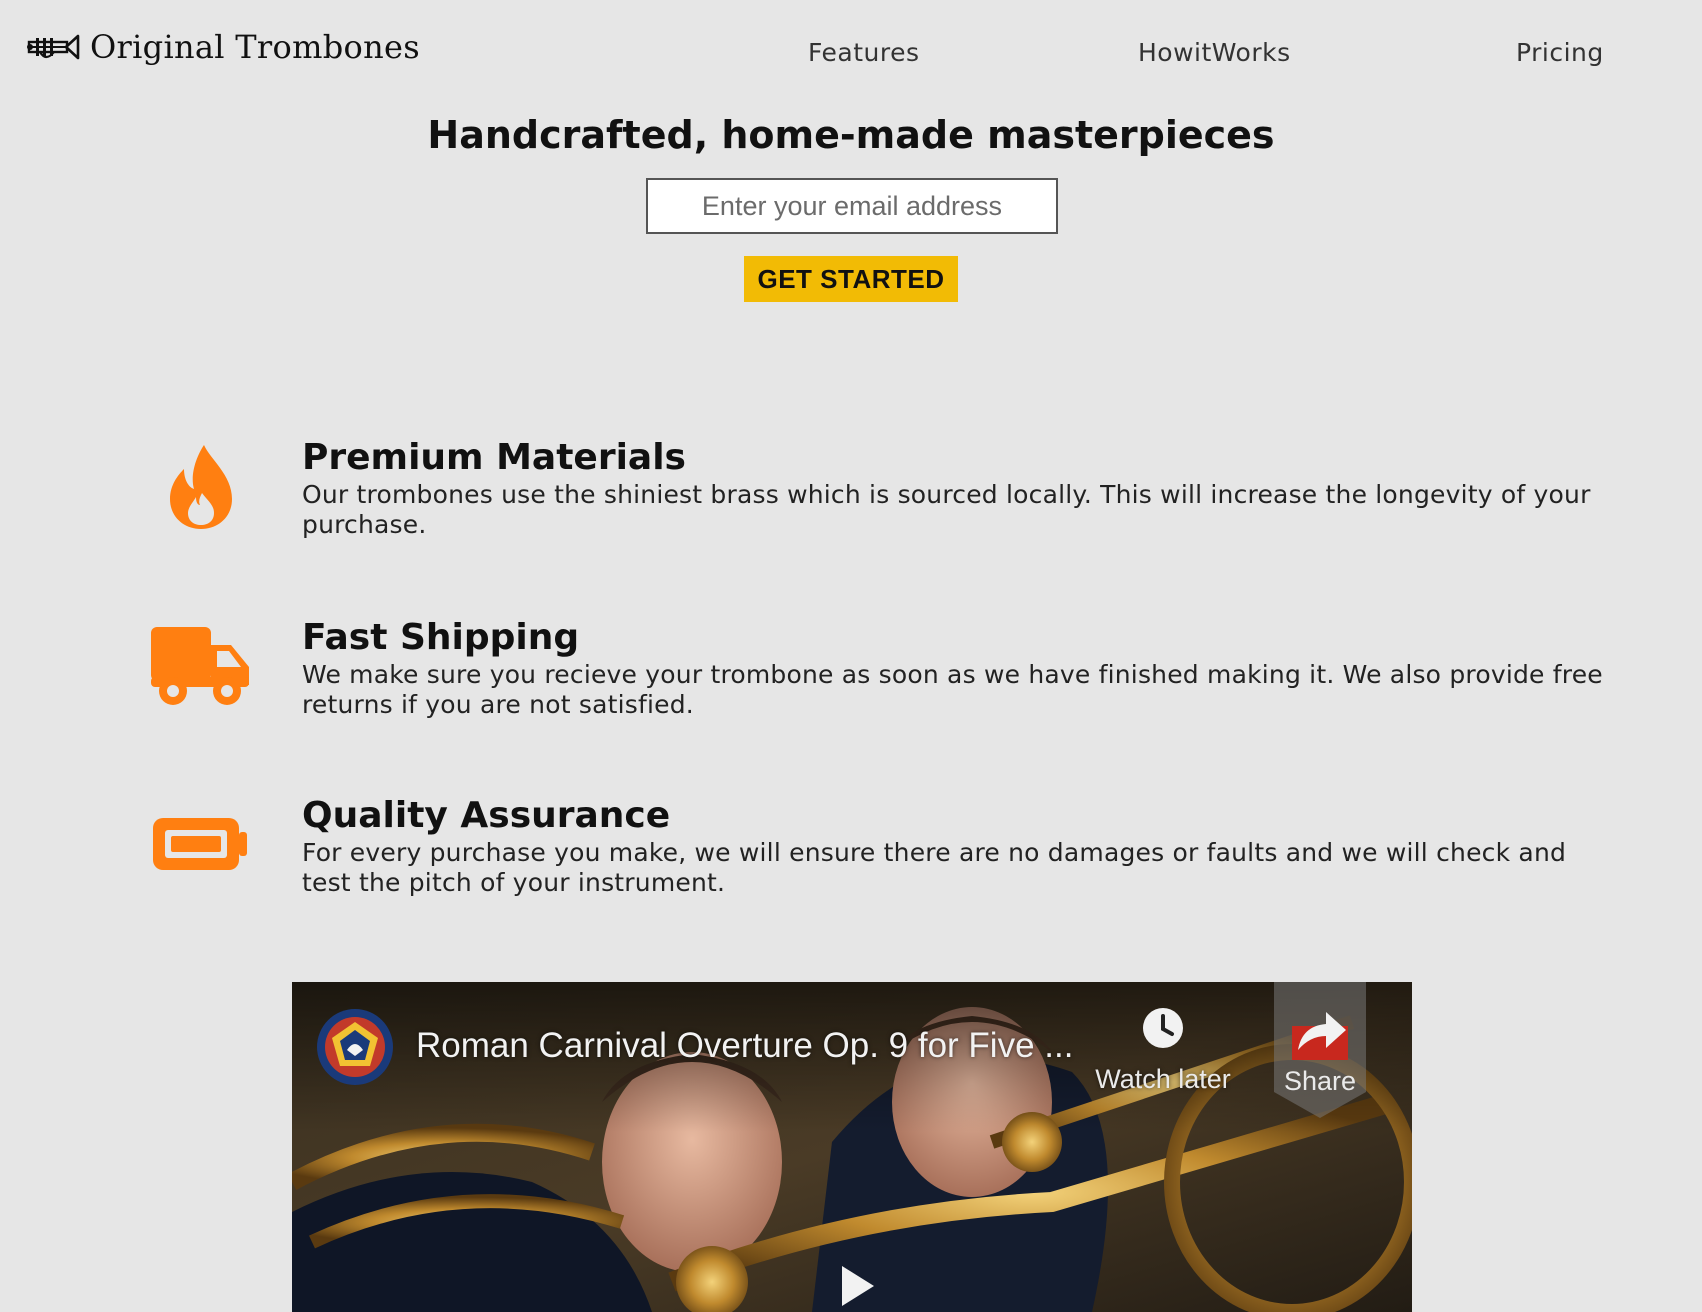 Image resolution: width=1702 pixels, height=1312 pixels. I want to click on share-button: Share, so click(1320, 1050).